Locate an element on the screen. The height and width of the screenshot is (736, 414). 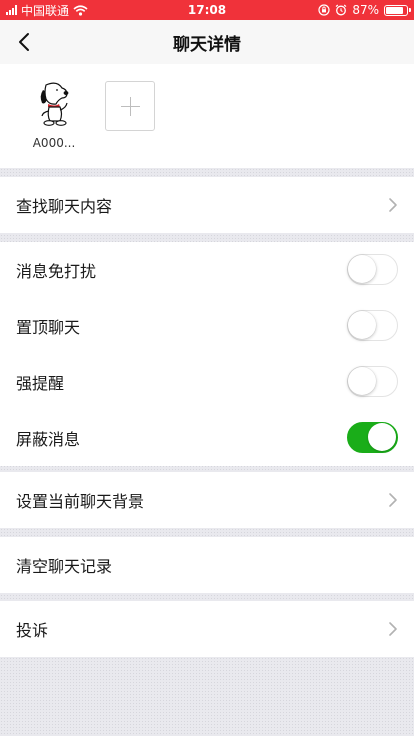
back-button is located at coordinates (24, 42).